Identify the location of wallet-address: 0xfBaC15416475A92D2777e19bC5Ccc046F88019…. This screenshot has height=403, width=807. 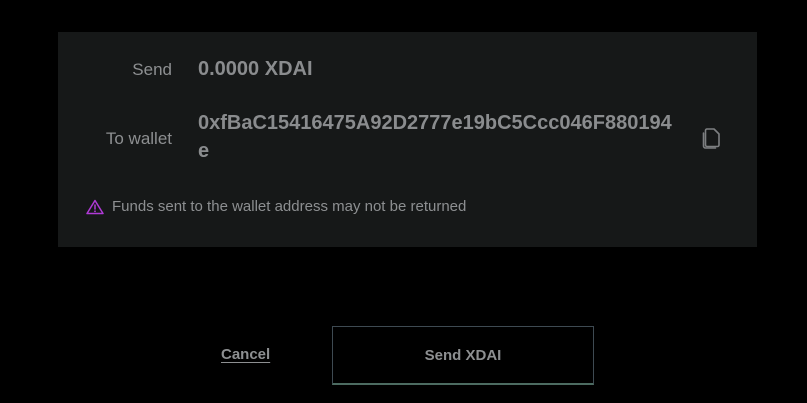
(435, 137).